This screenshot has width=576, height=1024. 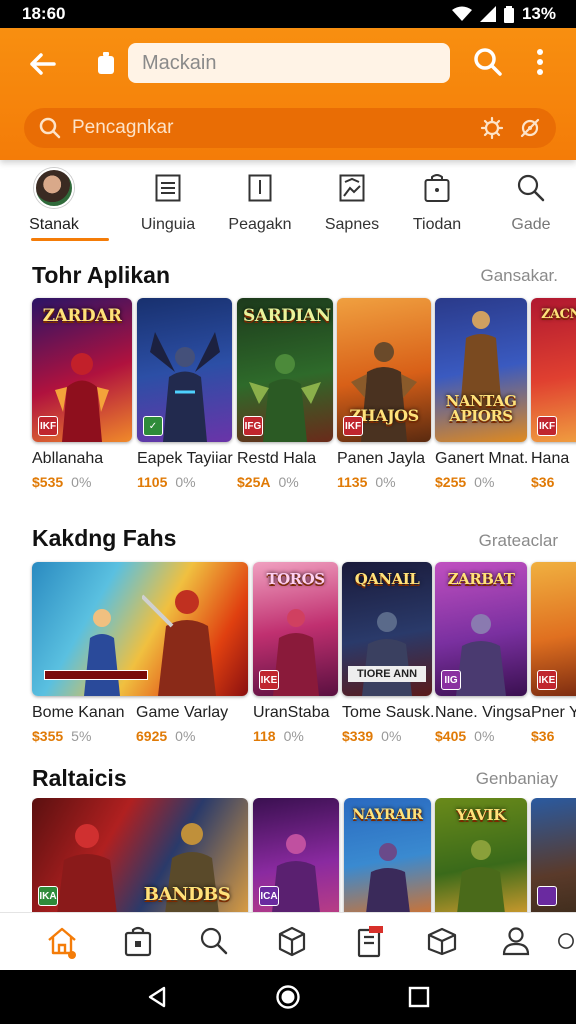 What do you see at coordinates (78, 712) in the screenshot?
I see `app-name: Bome Kanan` at bounding box center [78, 712].